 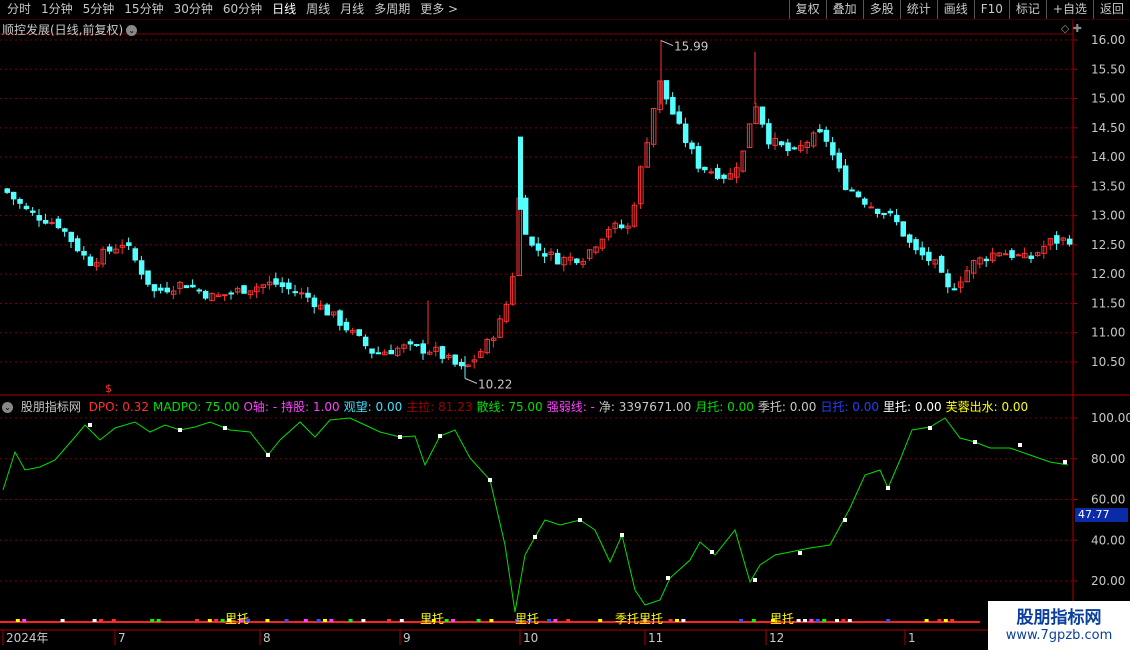 What do you see at coordinates (373, 407) in the screenshot?
I see `indicator-field-4: 观望: 0.00` at bounding box center [373, 407].